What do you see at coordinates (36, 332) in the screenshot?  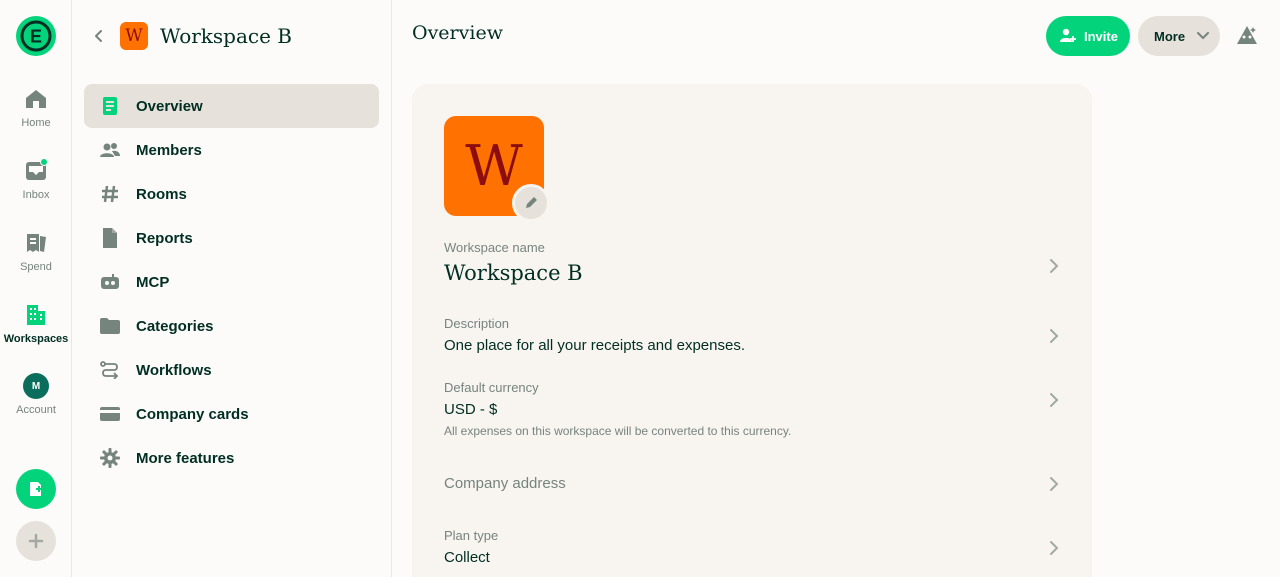 I see `rail-item-workspaces: Workspaces` at bounding box center [36, 332].